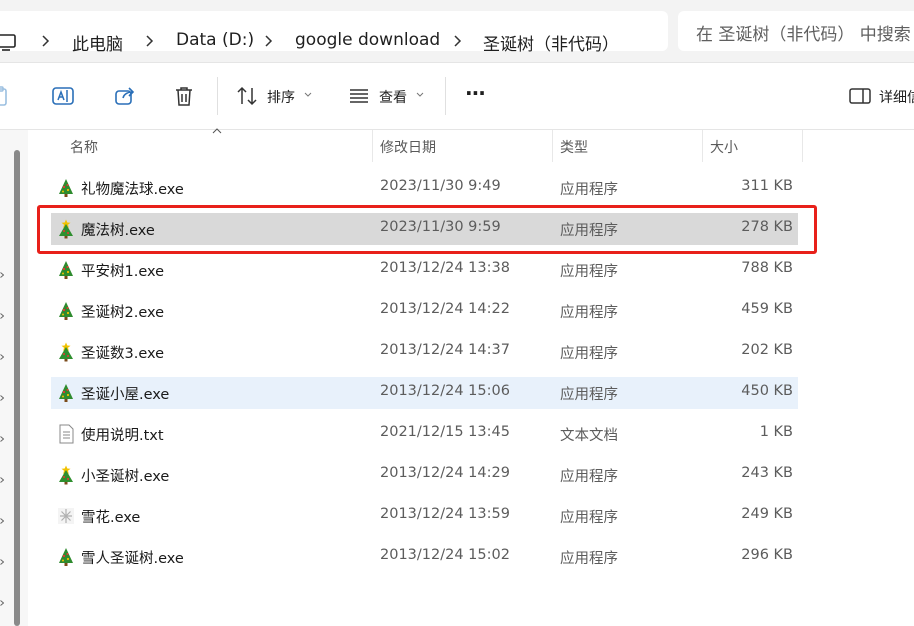  What do you see at coordinates (247, 96) in the screenshot?
I see `sort-icon` at bounding box center [247, 96].